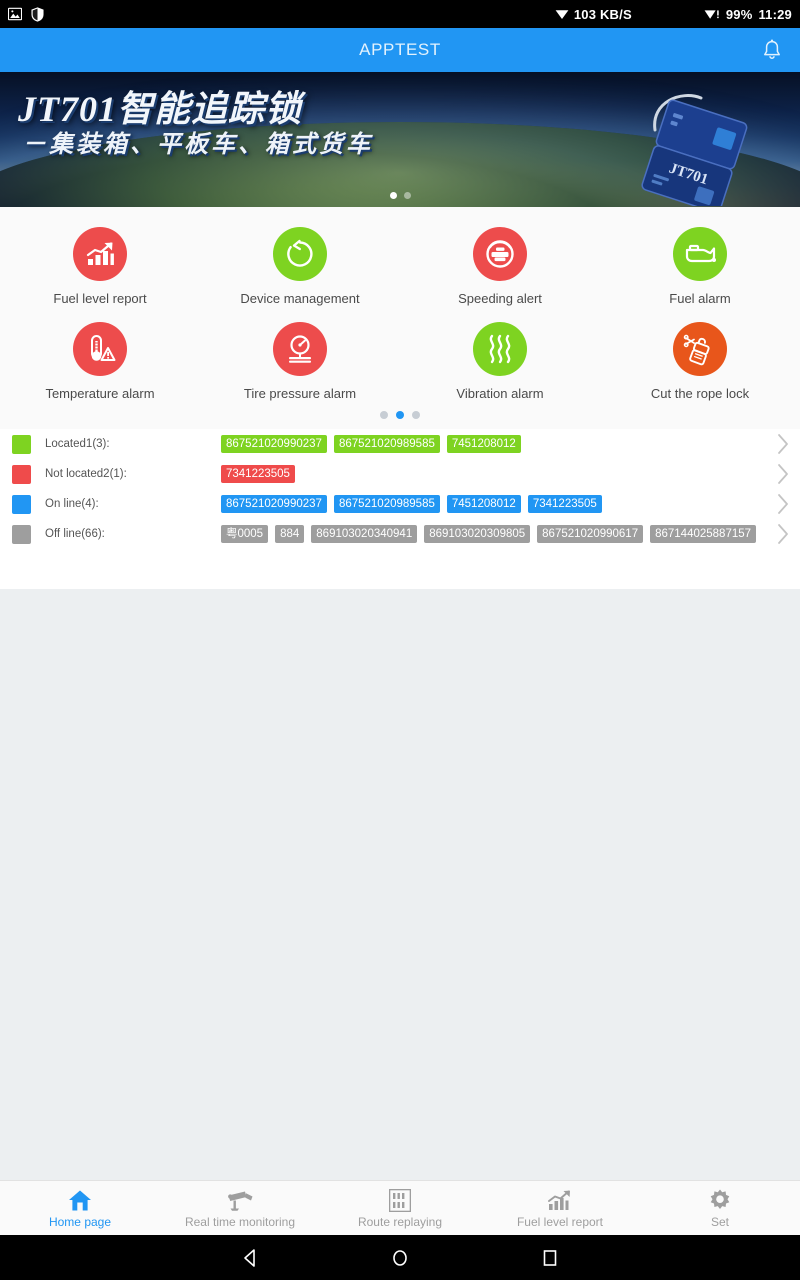 This screenshot has width=800, height=1280. I want to click on status-row-label: Off line(66):, so click(75, 534).